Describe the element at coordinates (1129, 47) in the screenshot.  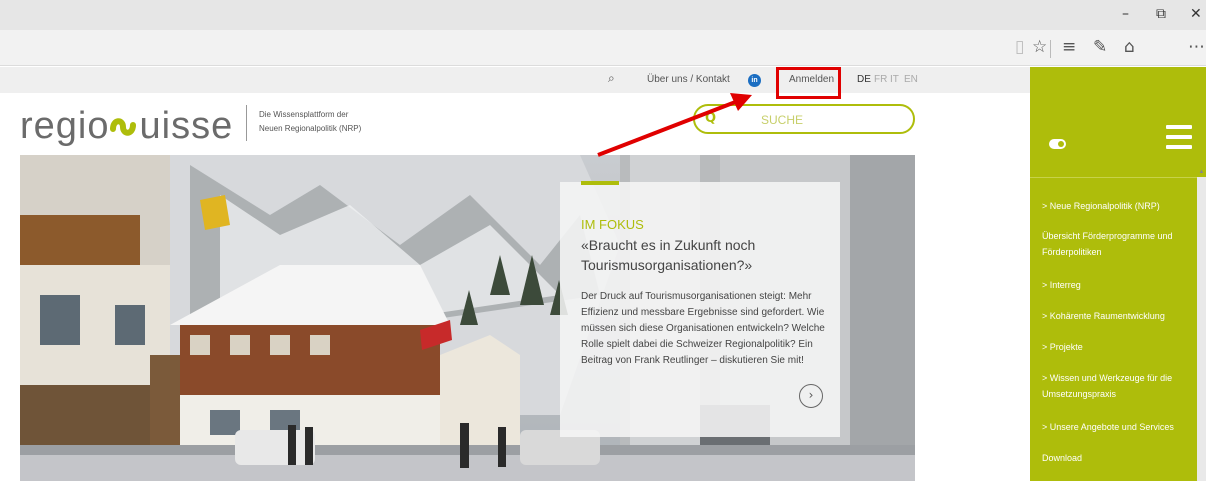
I see `share-icon: ⌂` at that location.